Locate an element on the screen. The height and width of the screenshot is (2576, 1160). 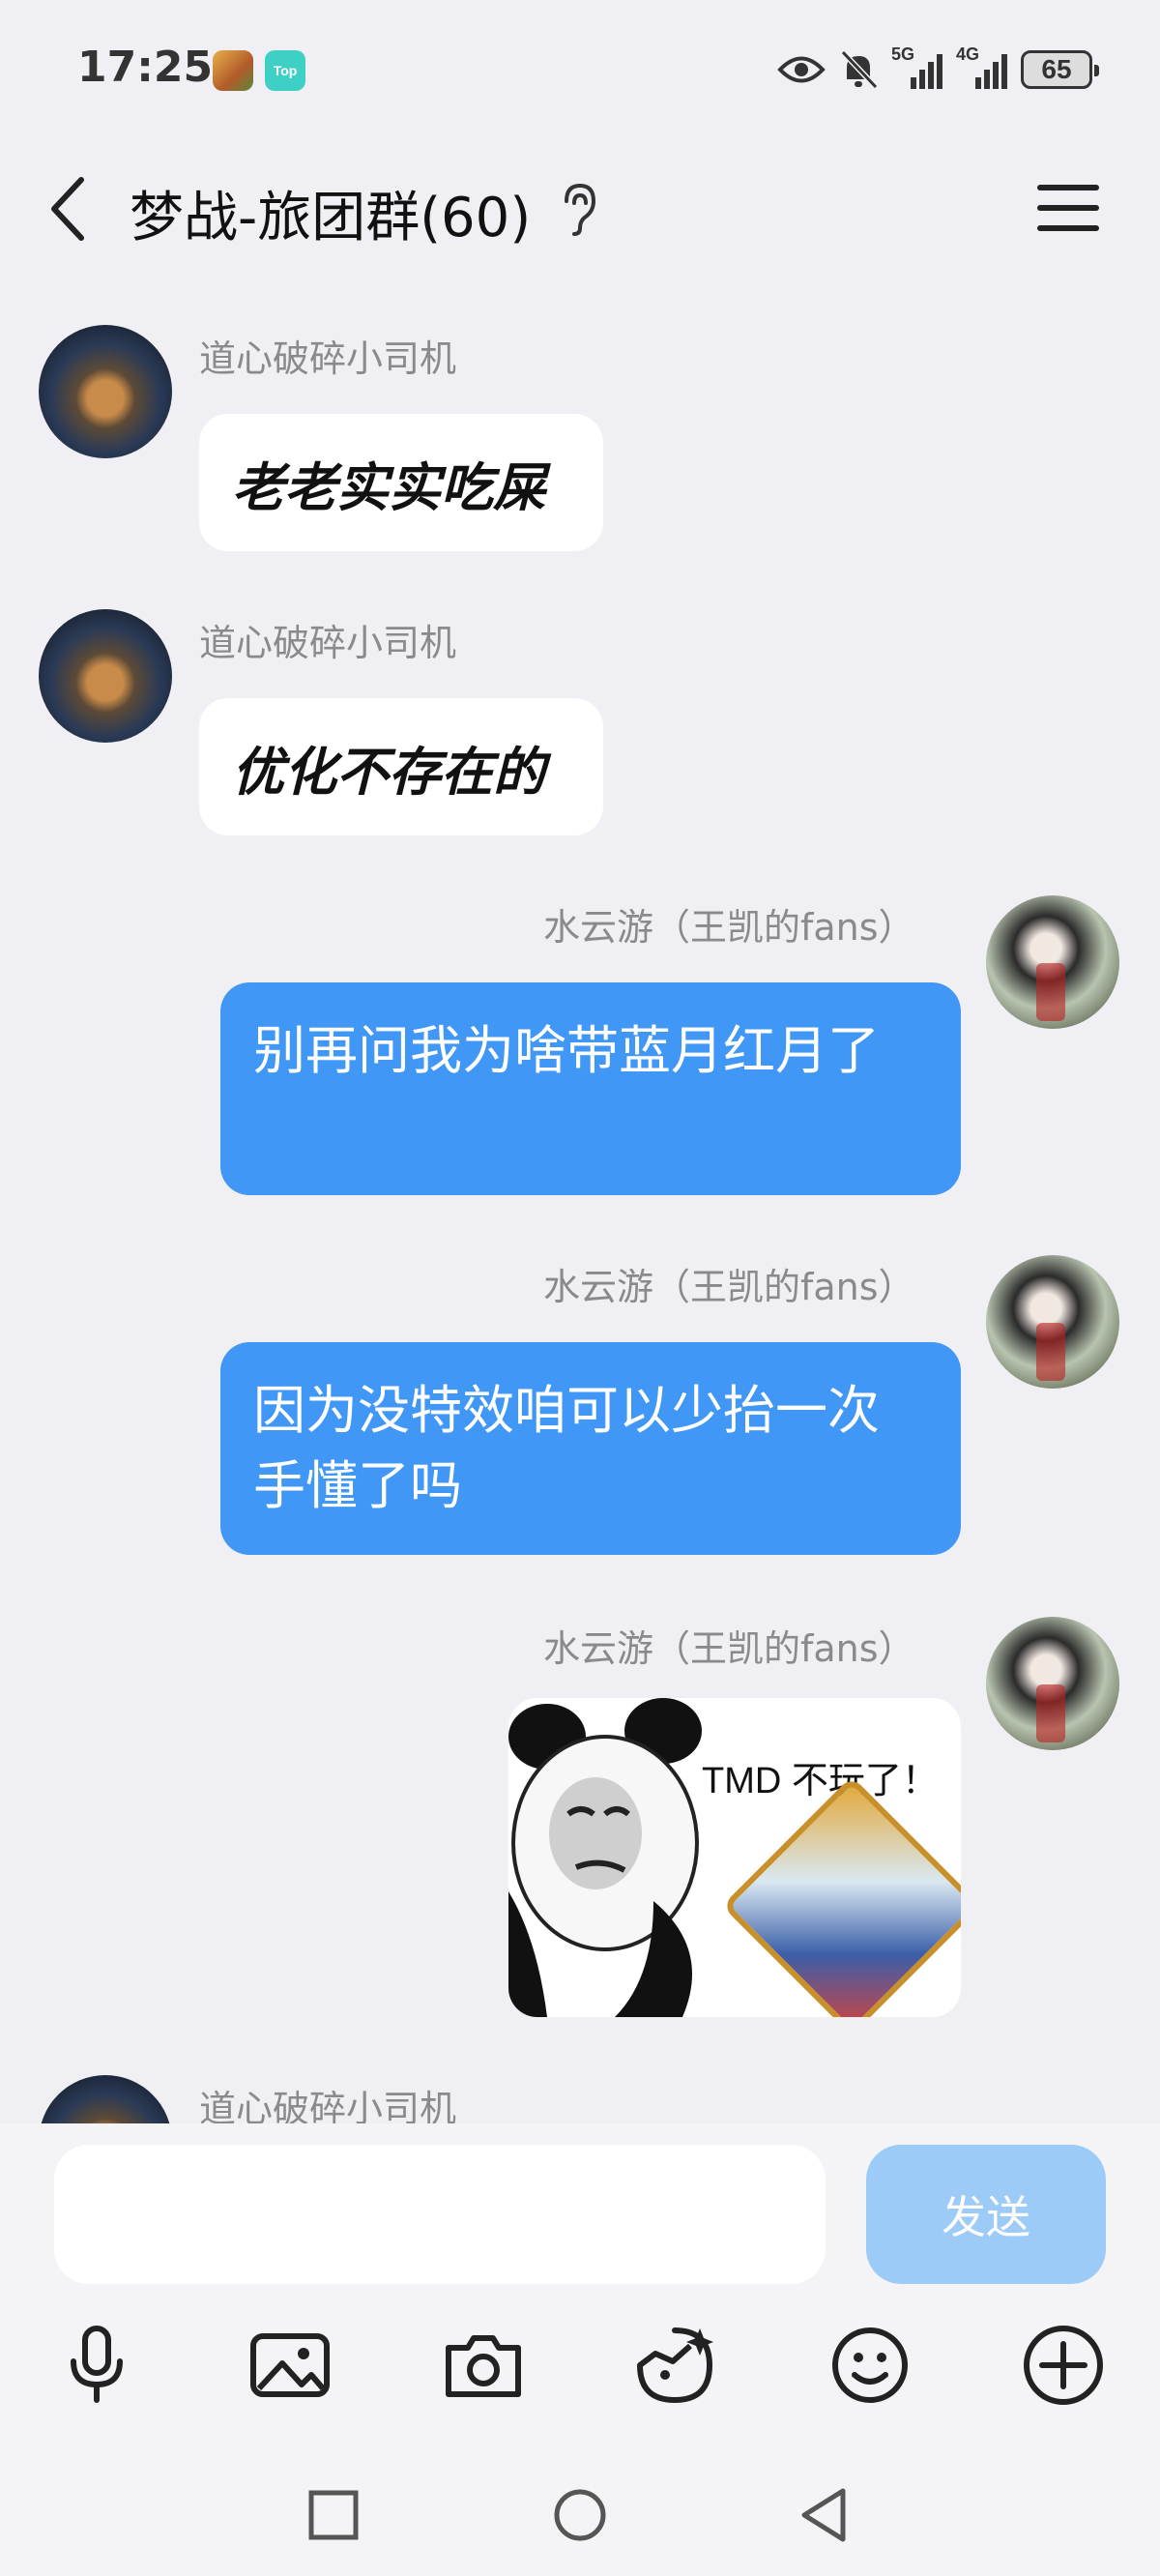
image-icon is located at coordinates (290, 2365).